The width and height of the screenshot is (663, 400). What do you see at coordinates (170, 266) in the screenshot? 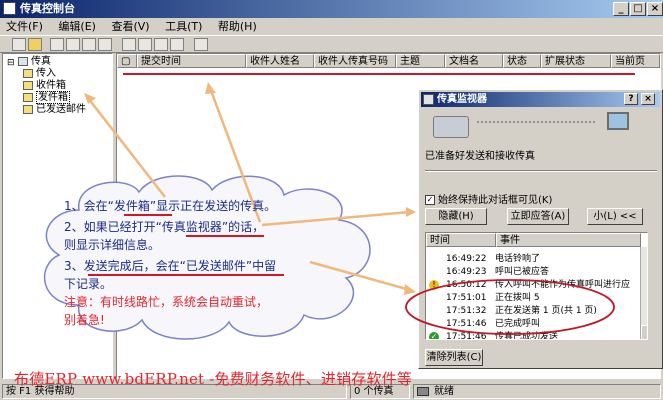
I see `note-line-3: 3、发送完成后，会在“已发送邮件”中留` at bounding box center [170, 266].